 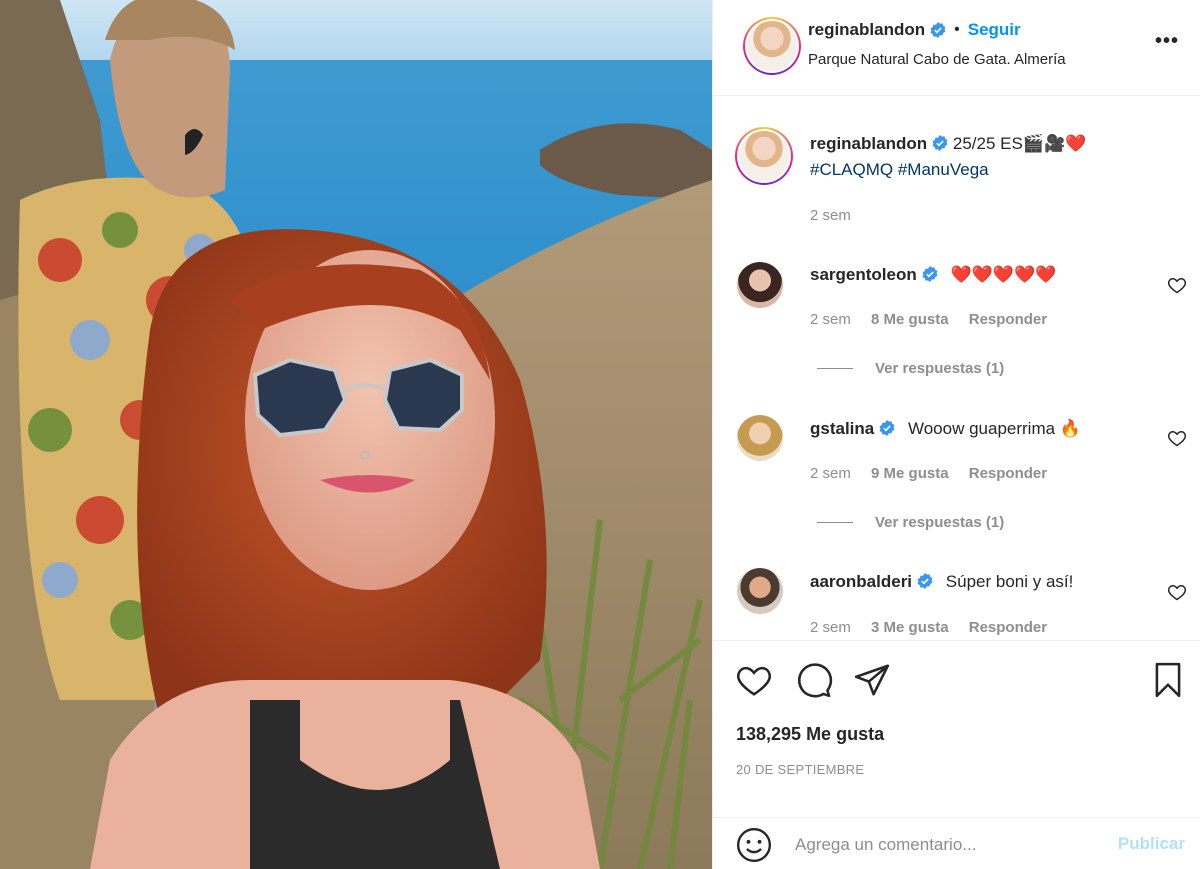 What do you see at coordinates (1003, 274) in the screenshot?
I see `comment-body: ❤️❤️❤️❤️❤️` at bounding box center [1003, 274].